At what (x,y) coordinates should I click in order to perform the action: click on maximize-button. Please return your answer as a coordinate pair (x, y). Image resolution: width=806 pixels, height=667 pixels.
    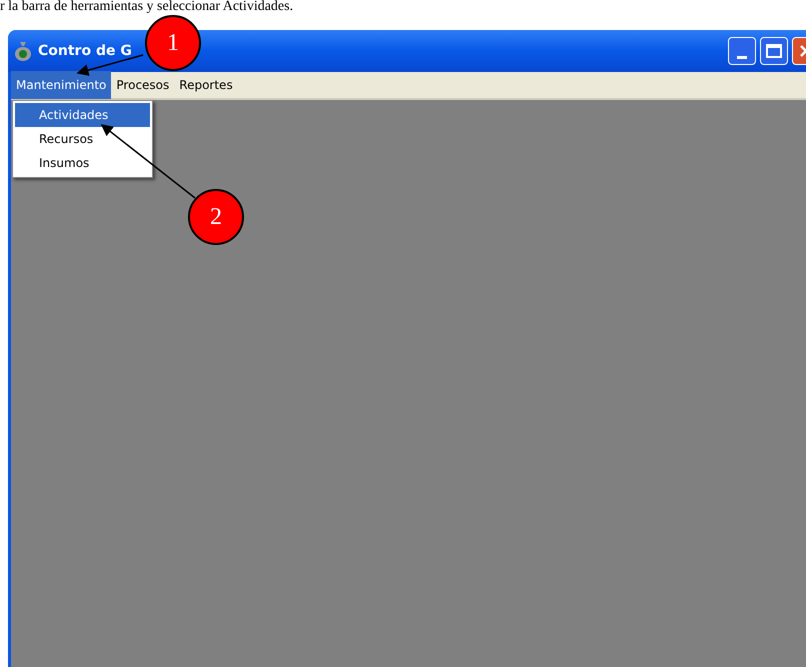
    Looking at the image, I should click on (774, 51).